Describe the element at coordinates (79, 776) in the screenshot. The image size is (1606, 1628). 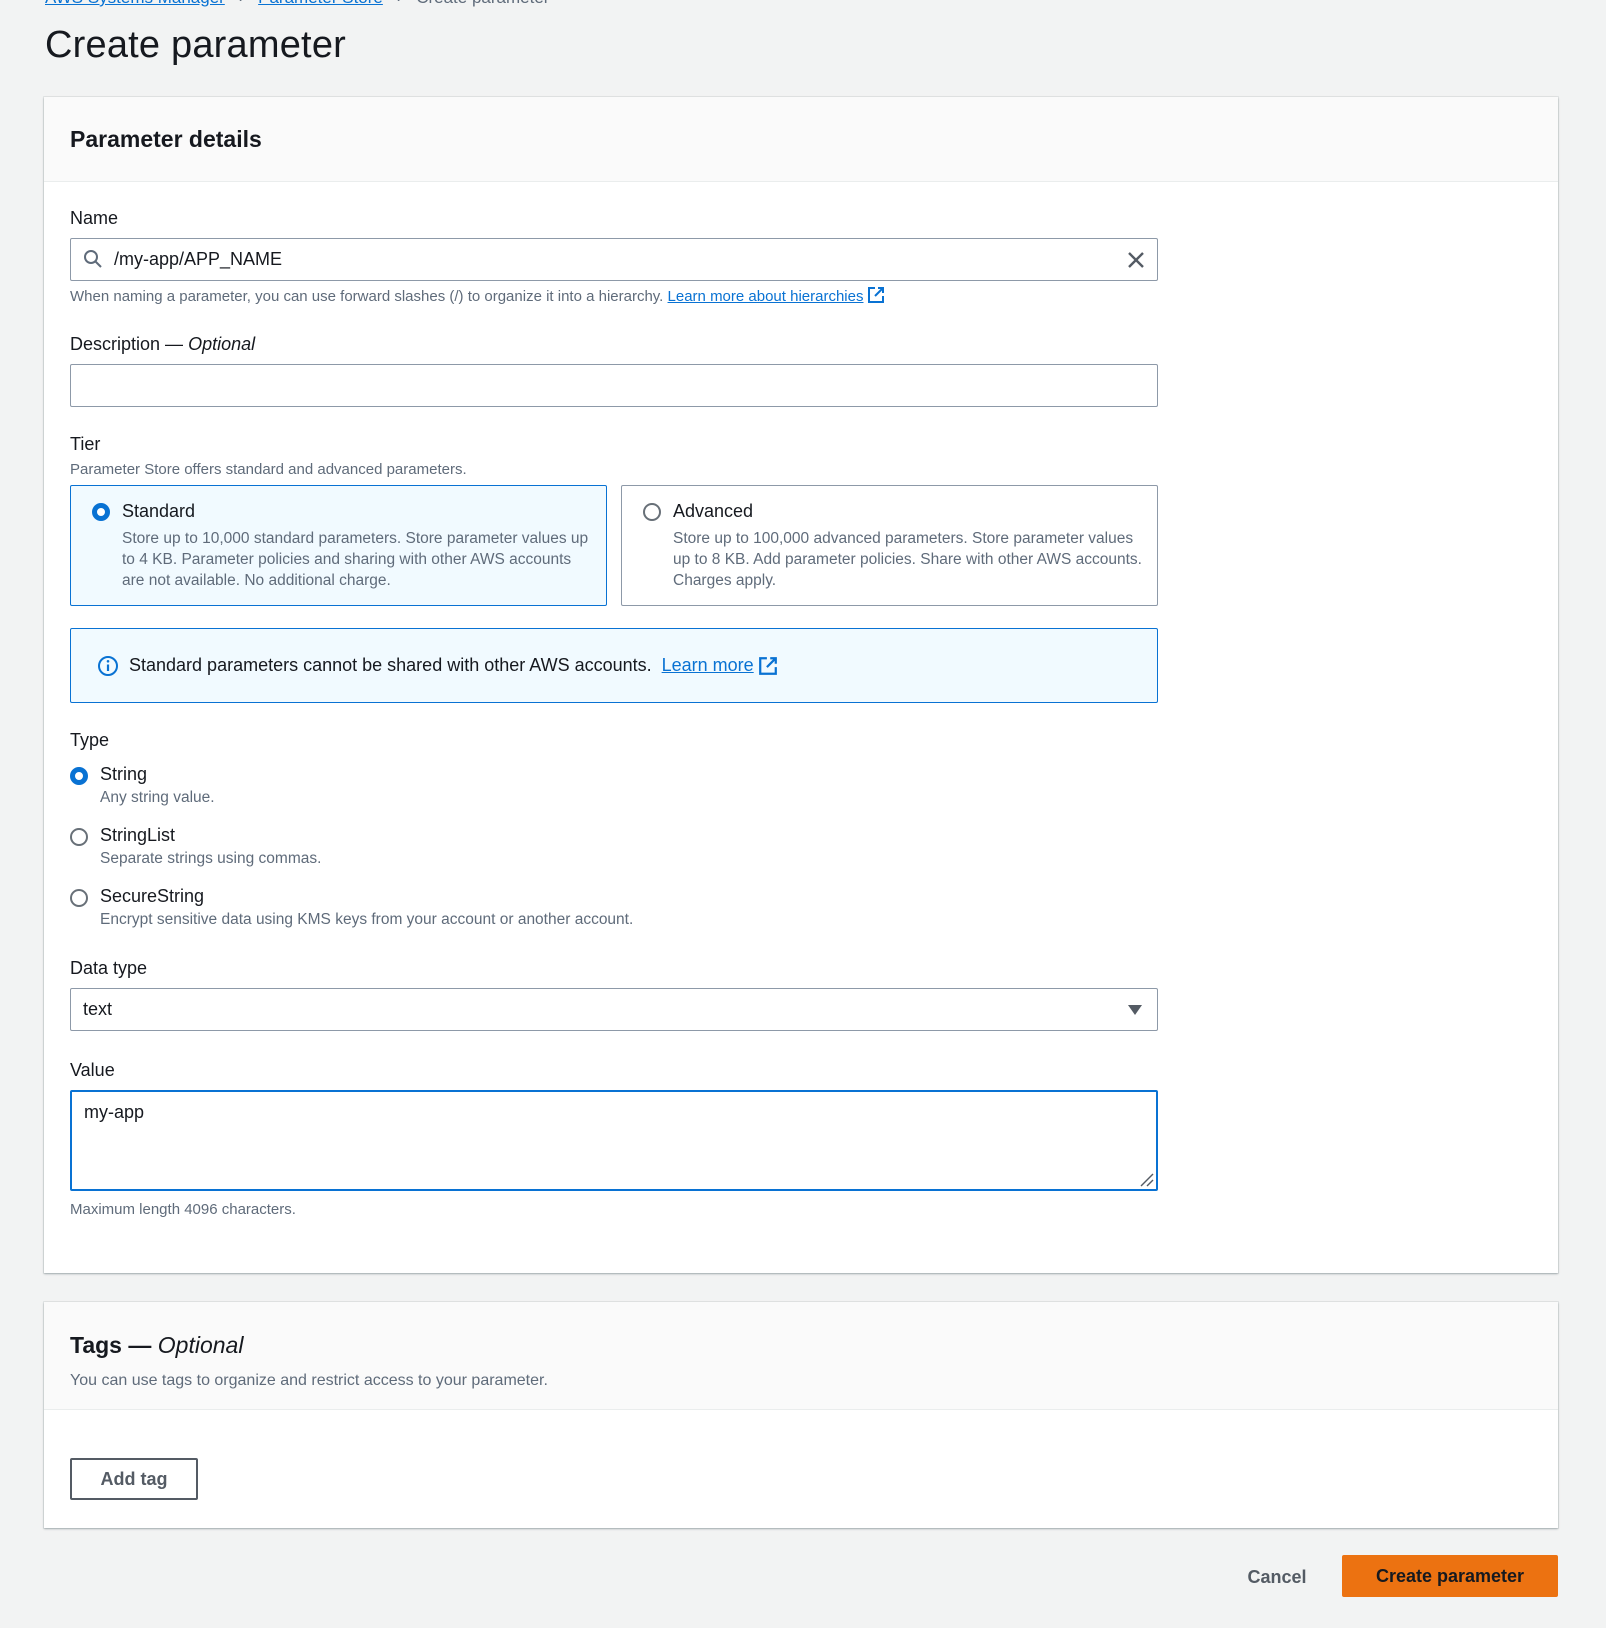
I see `radio-string` at that location.